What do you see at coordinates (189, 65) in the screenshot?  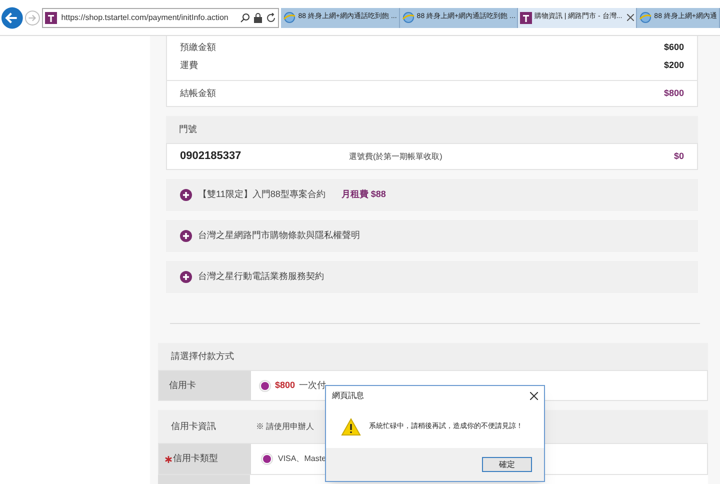 I see `summary-label: 運費` at bounding box center [189, 65].